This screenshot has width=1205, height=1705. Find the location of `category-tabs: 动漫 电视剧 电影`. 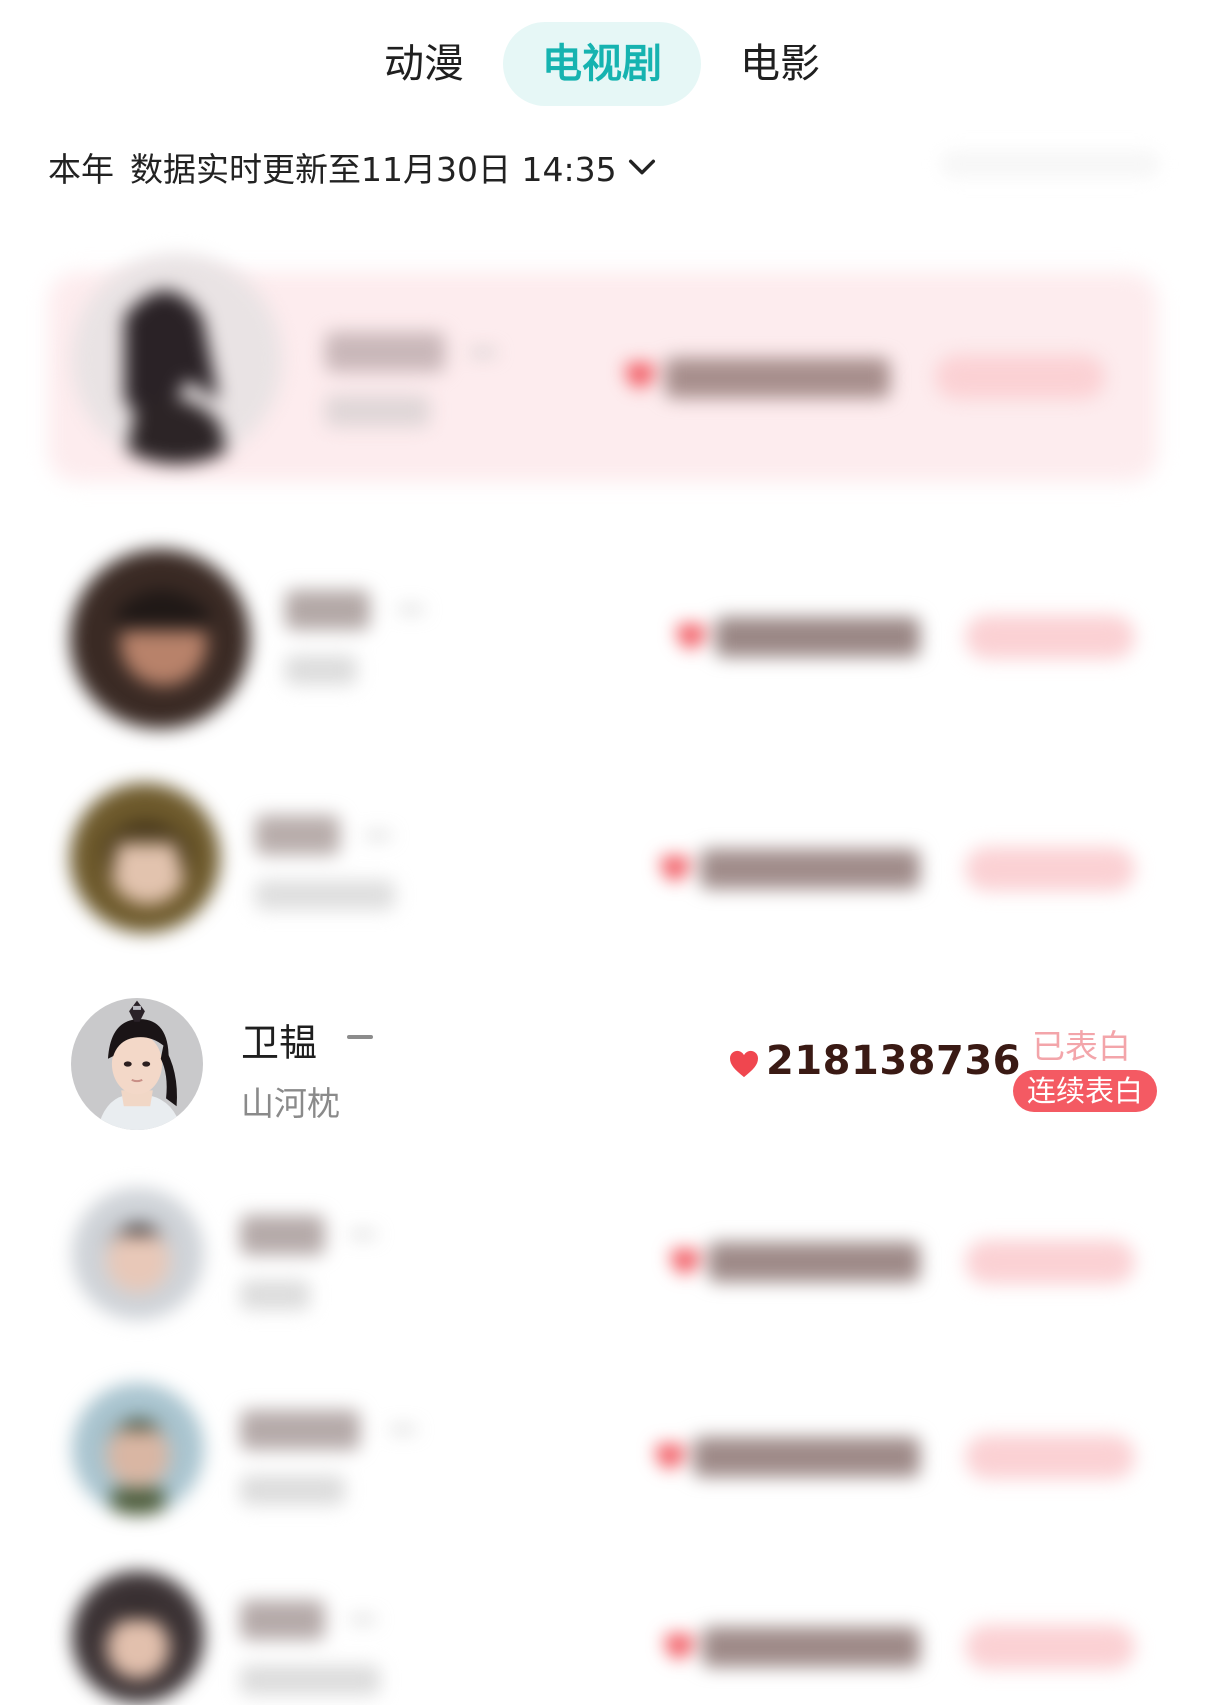

category-tabs: 动漫 电视剧 电影 is located at coordinates (602, 64).